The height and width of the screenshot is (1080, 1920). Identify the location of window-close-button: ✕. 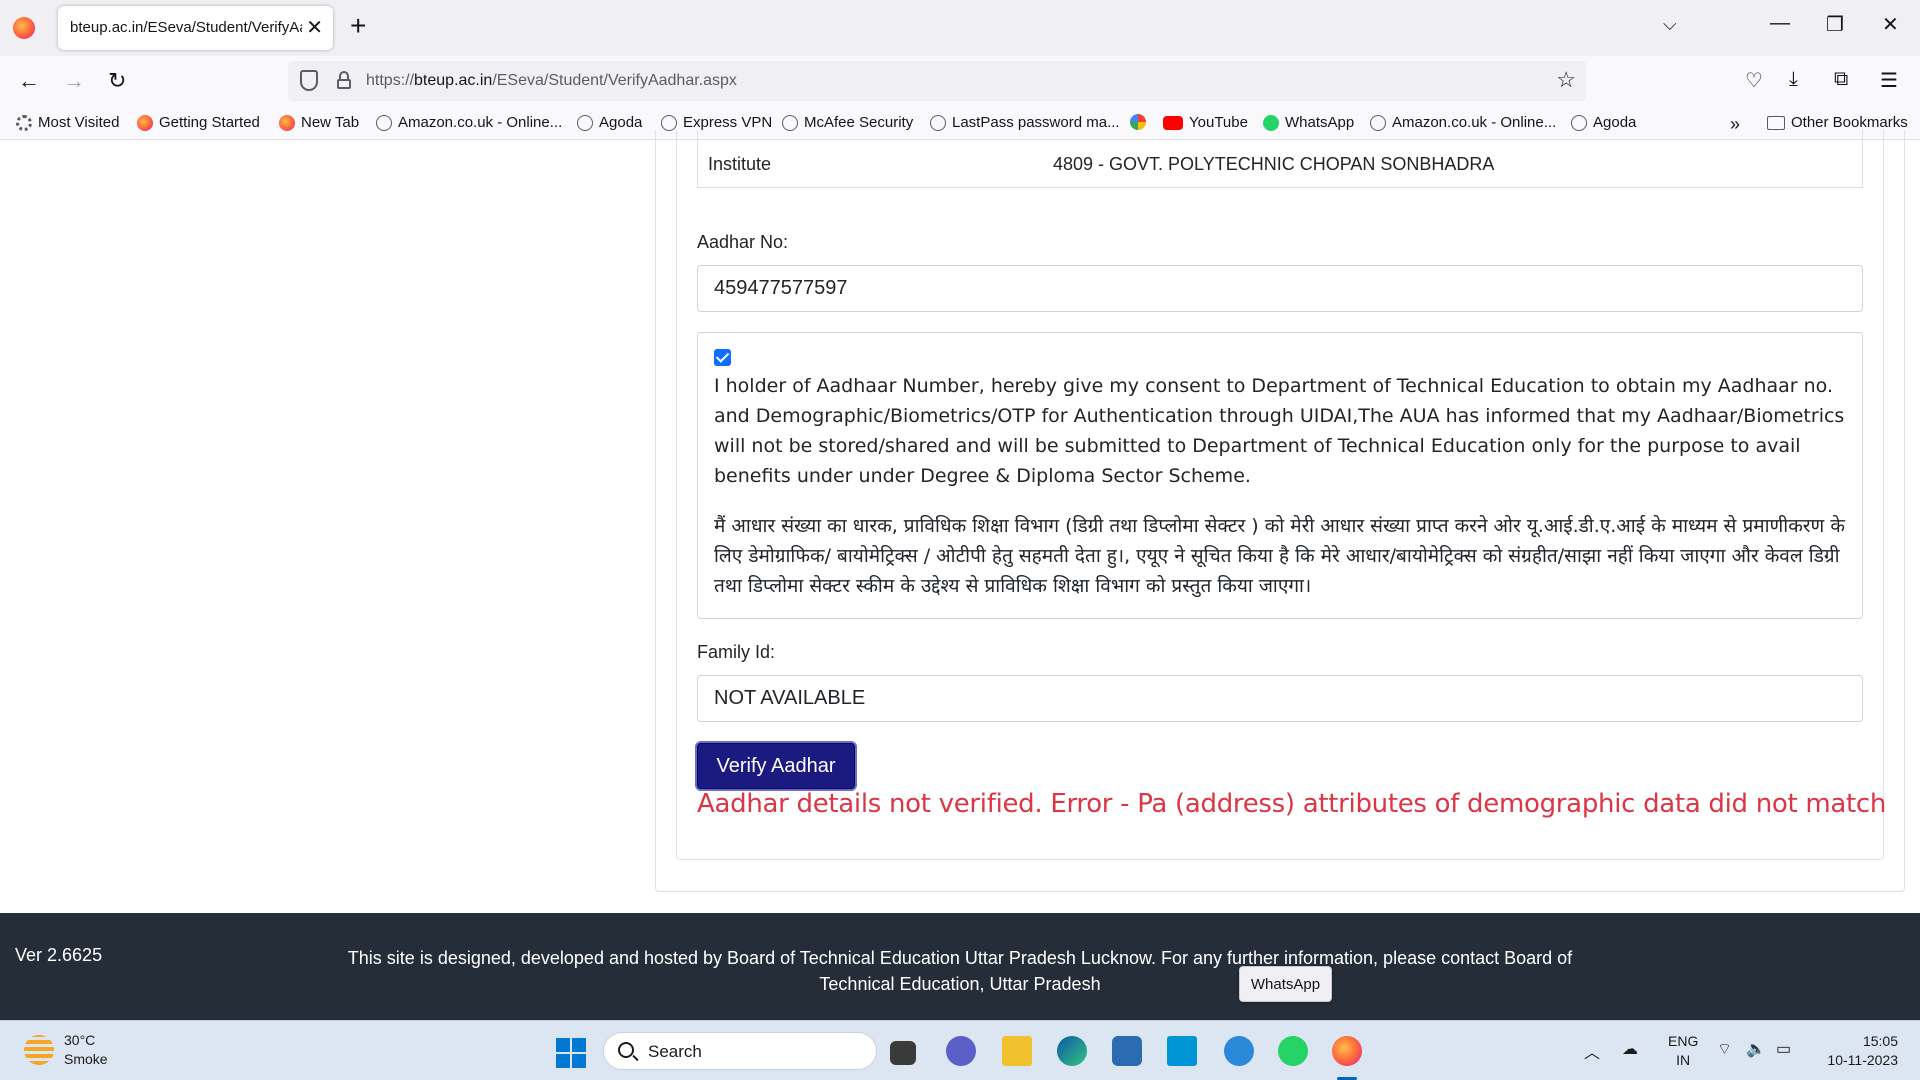
(1890, 24).